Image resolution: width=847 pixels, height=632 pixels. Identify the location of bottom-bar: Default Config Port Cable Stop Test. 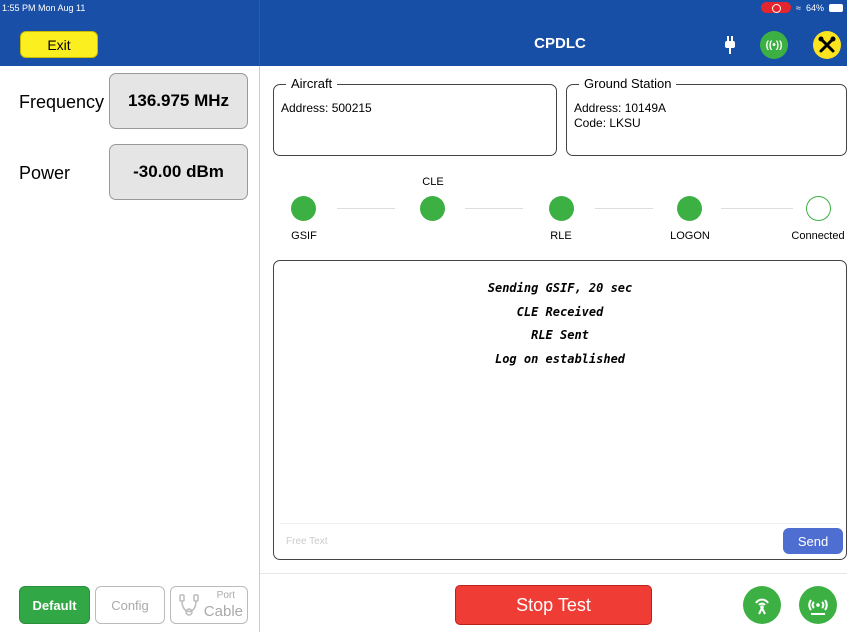
(423, 602).